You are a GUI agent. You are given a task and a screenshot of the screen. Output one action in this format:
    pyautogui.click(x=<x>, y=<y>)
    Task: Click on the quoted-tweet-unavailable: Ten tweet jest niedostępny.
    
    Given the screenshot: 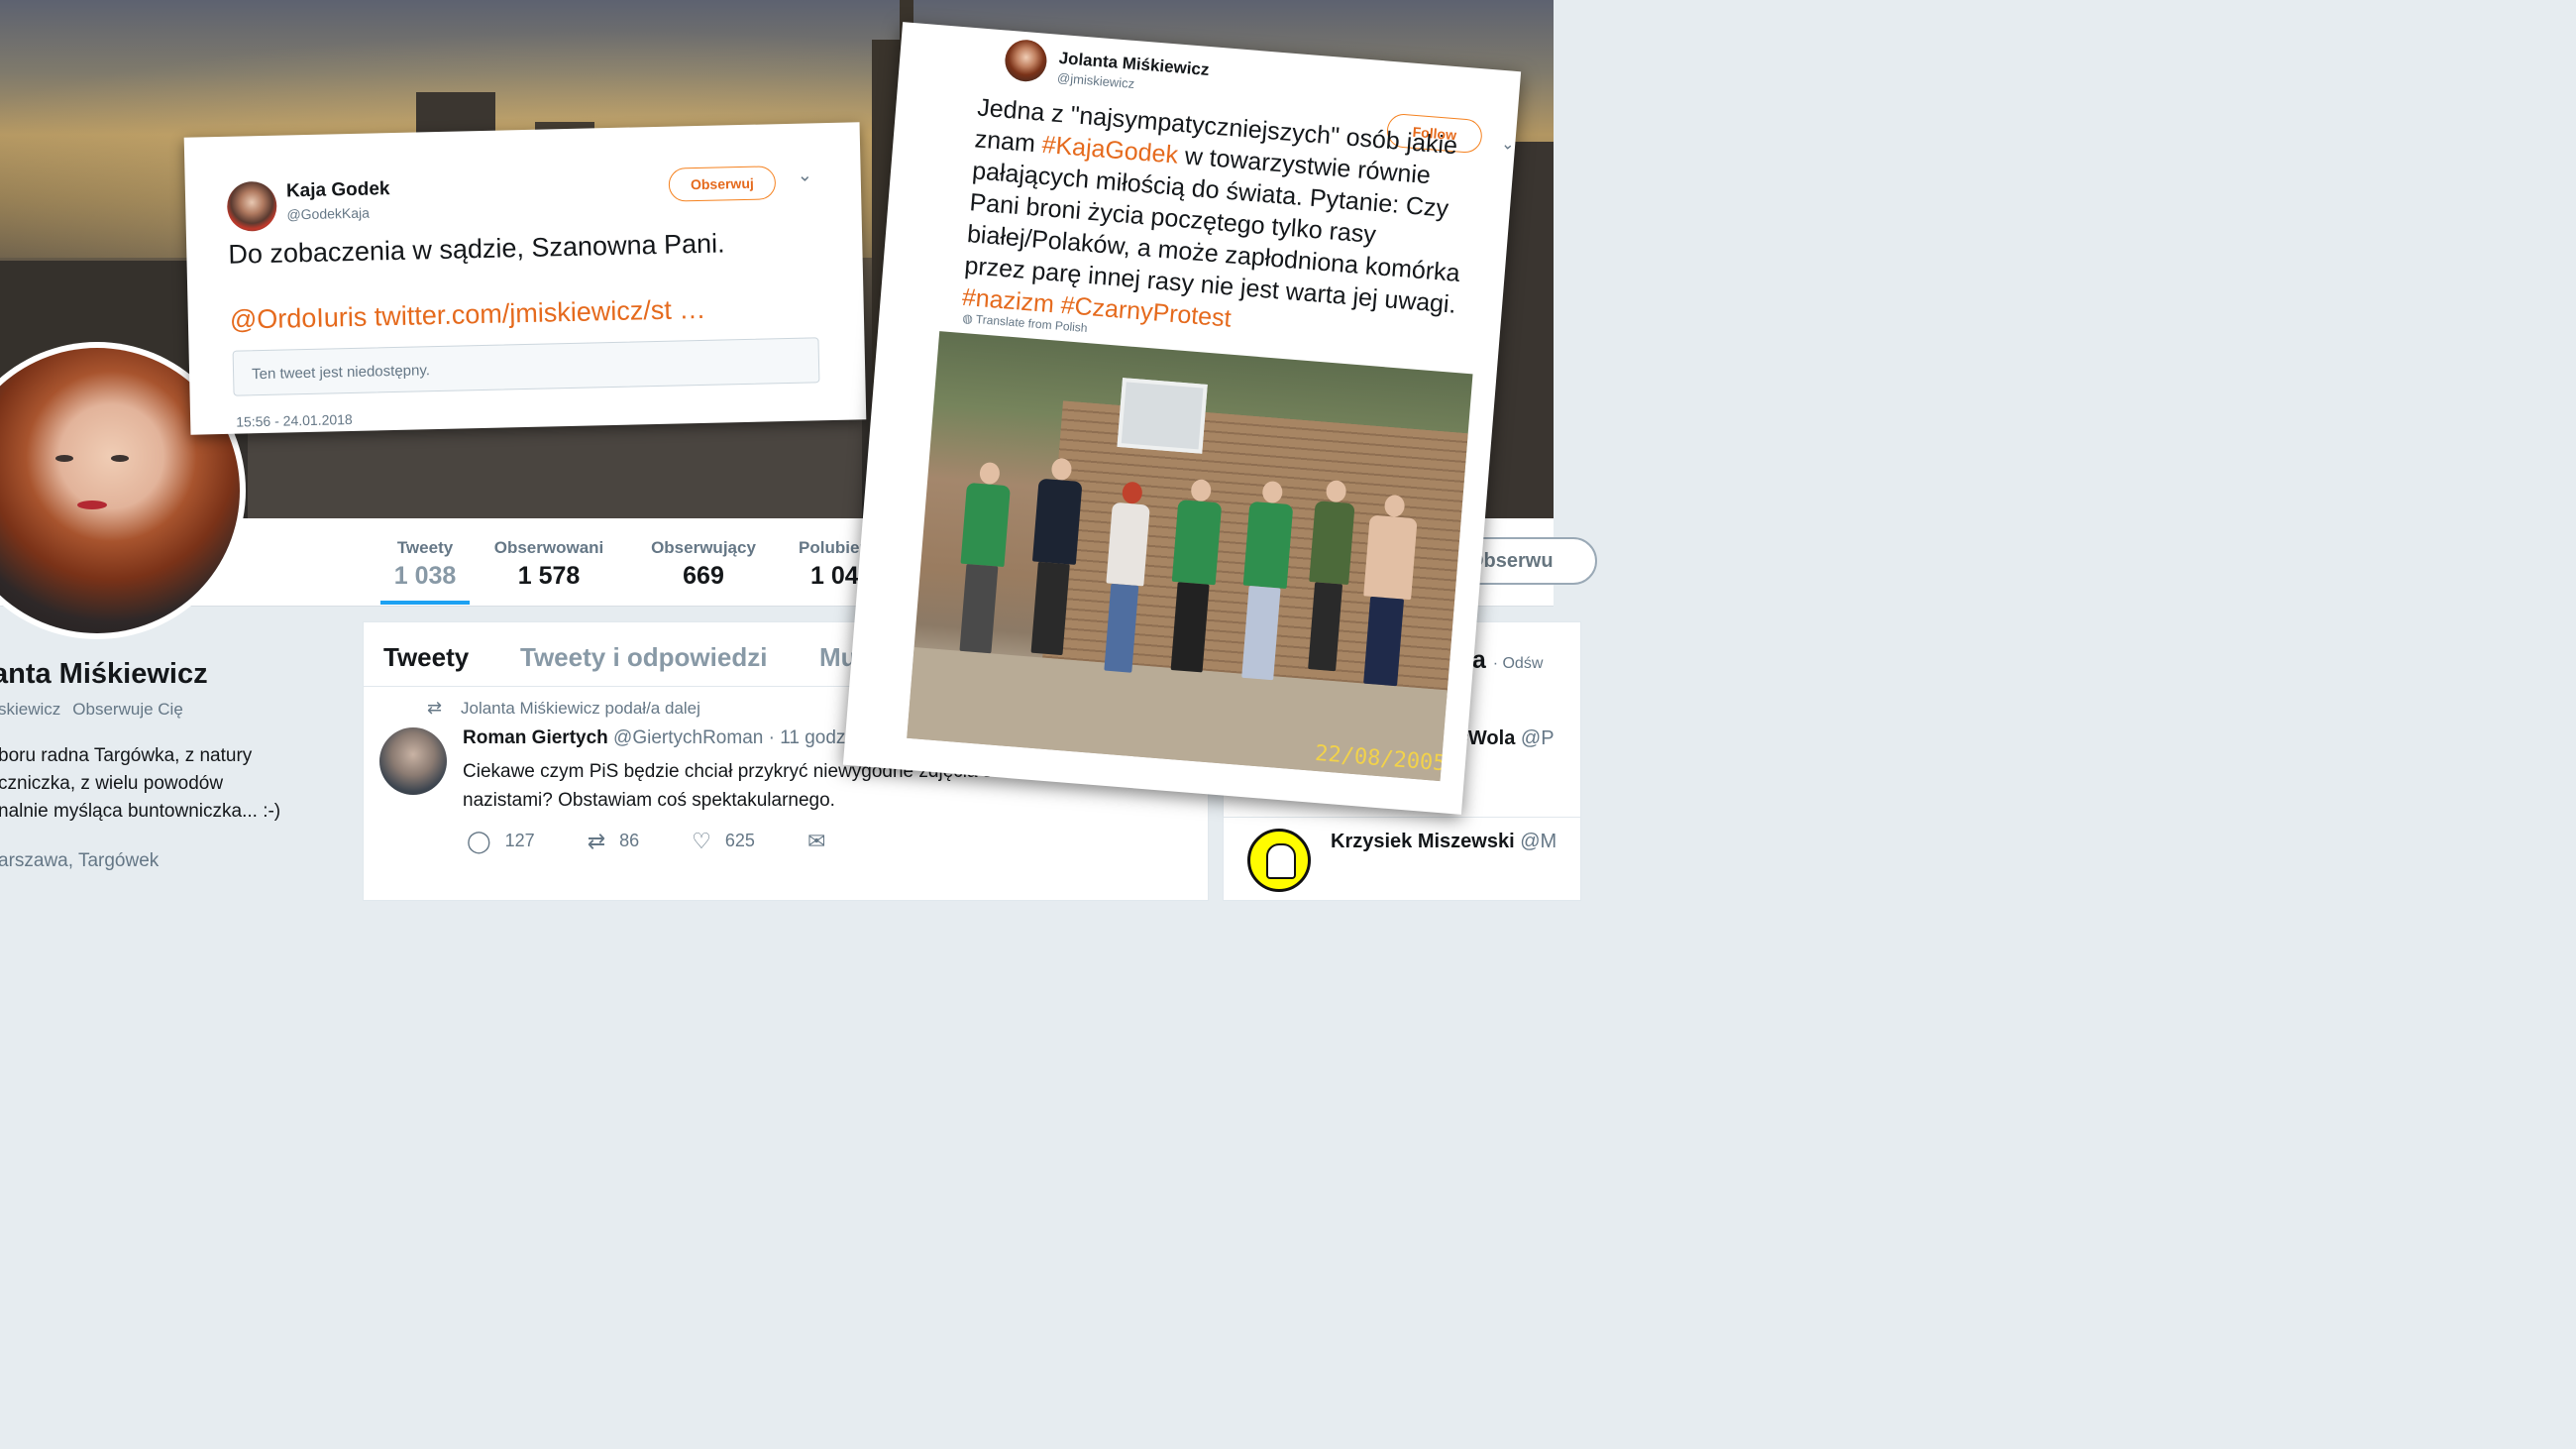 What is the action you would take?
    pyautogui.click(x=526, y=367)
    